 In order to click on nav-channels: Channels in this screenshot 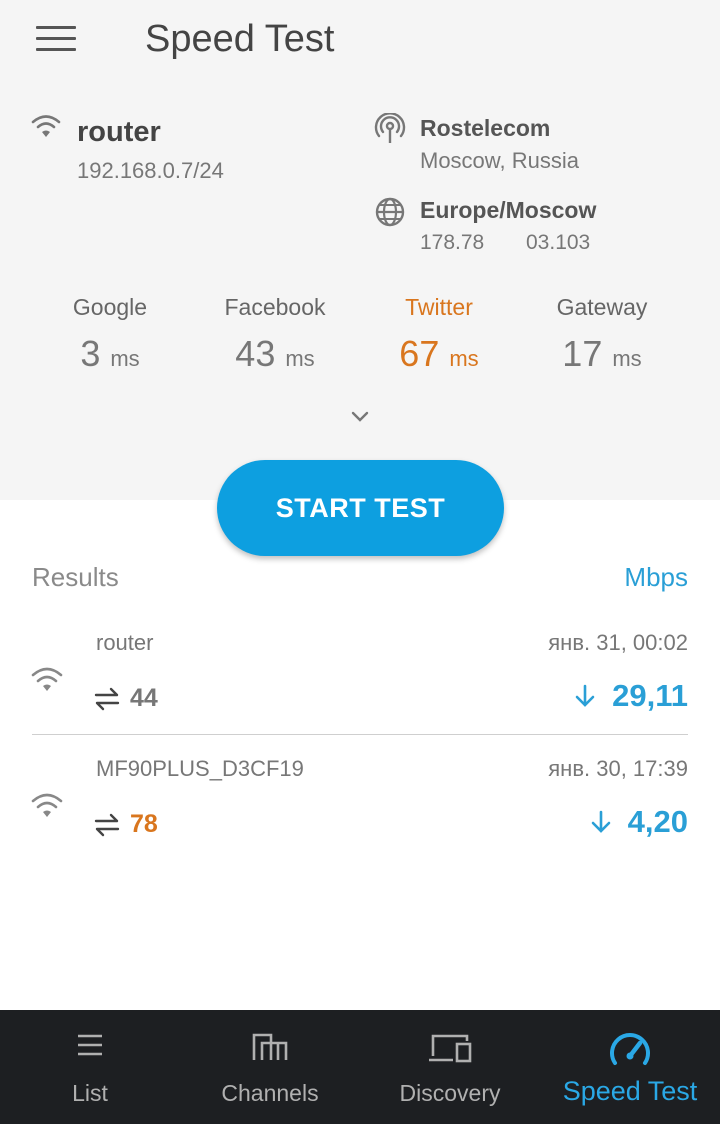, I will do `click(270, 1067)`.